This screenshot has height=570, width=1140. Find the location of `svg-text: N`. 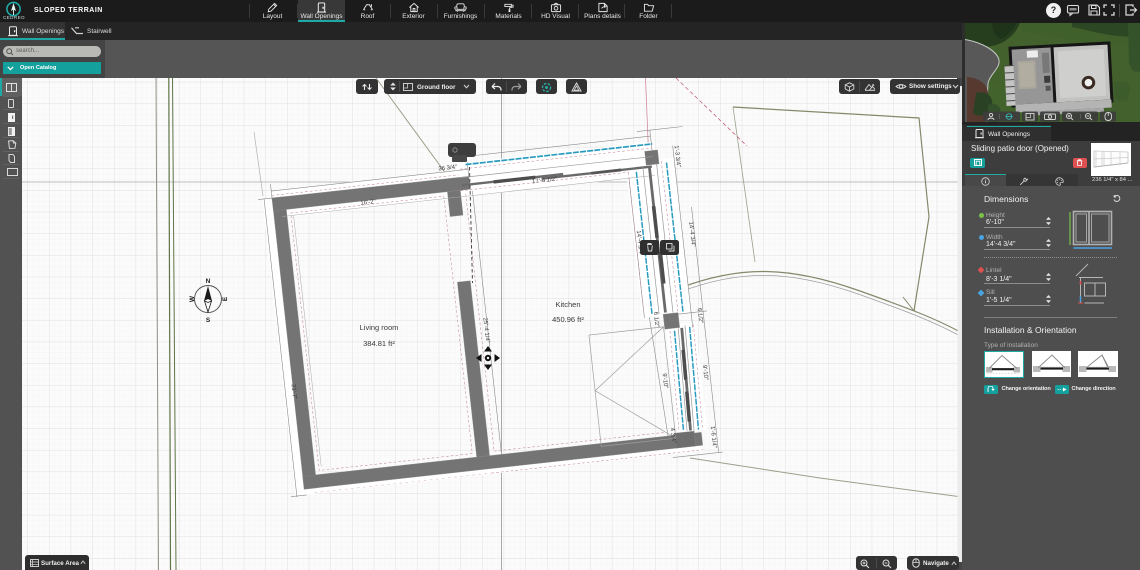

svg-text: N is located at coordinates (208, 281).